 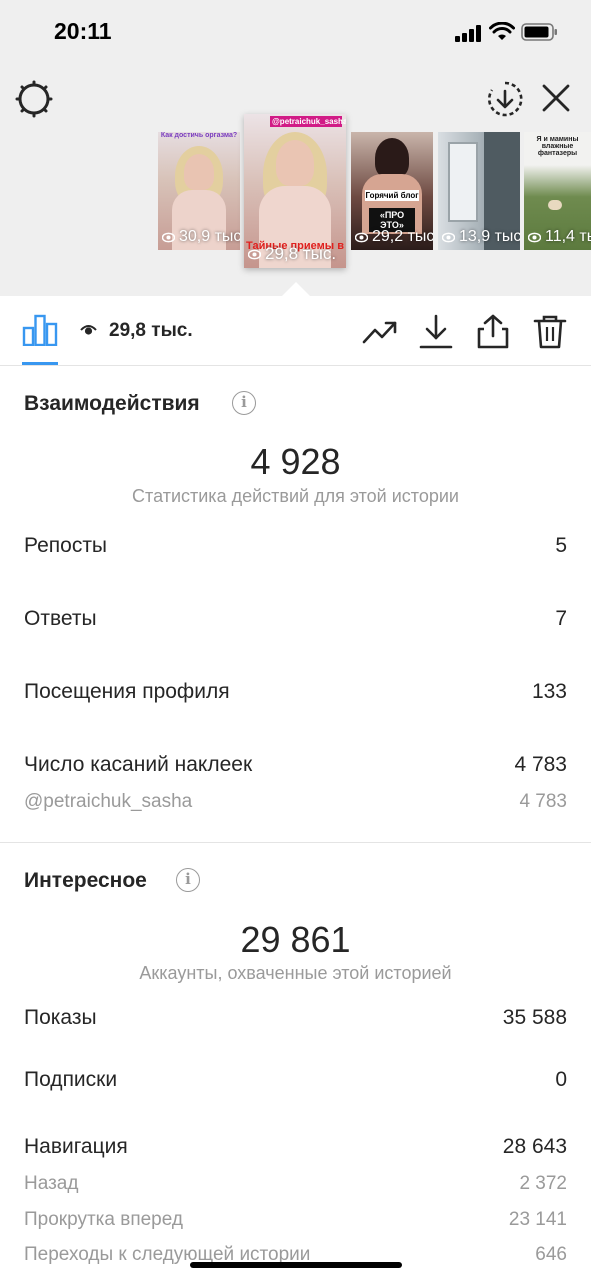 I want to click on metric-subvalue-next-story: 646, so click(x=551, y=1254).